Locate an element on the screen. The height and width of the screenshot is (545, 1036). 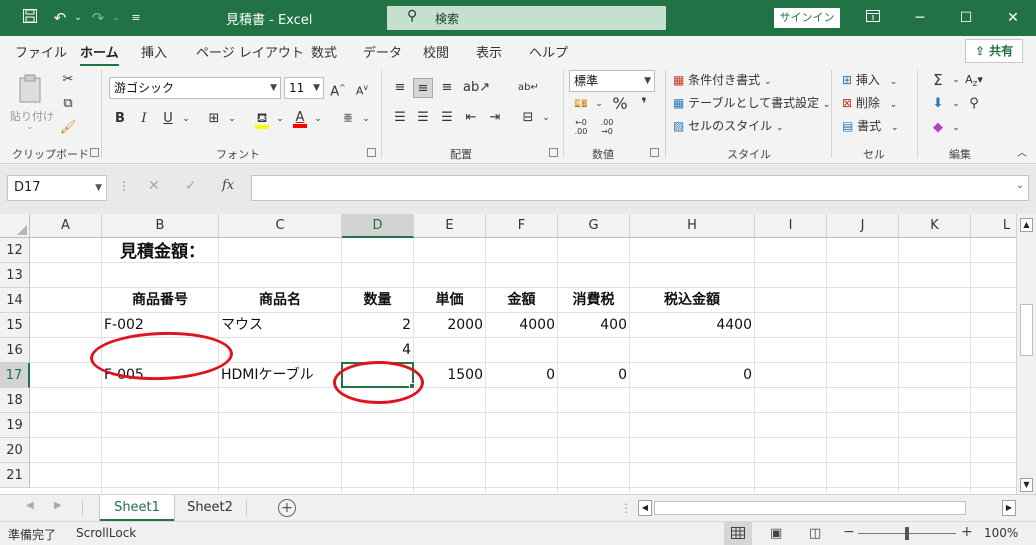
merge-dropdown-icon: ⌄ is located at coordinates (546, 118).